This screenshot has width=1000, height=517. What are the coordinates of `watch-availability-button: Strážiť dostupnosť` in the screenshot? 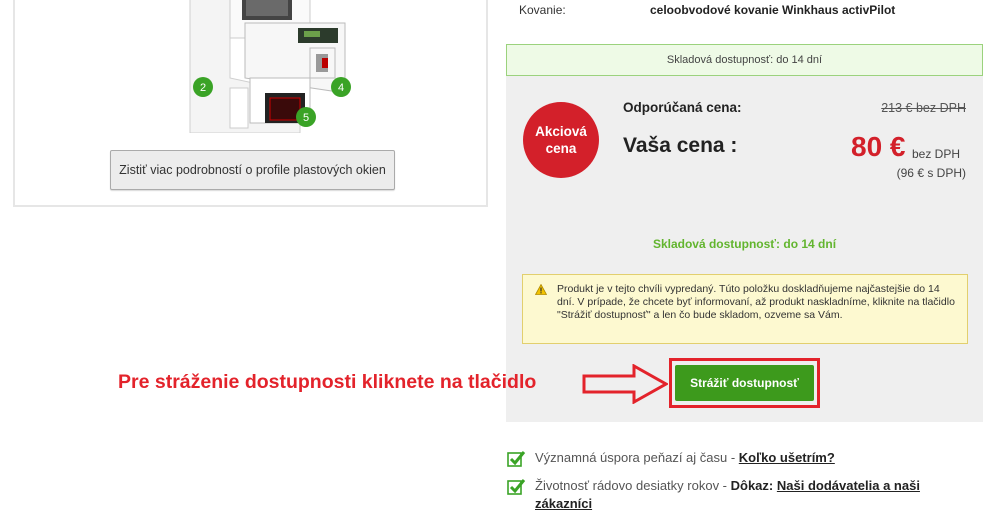 It's located at (744, 383).